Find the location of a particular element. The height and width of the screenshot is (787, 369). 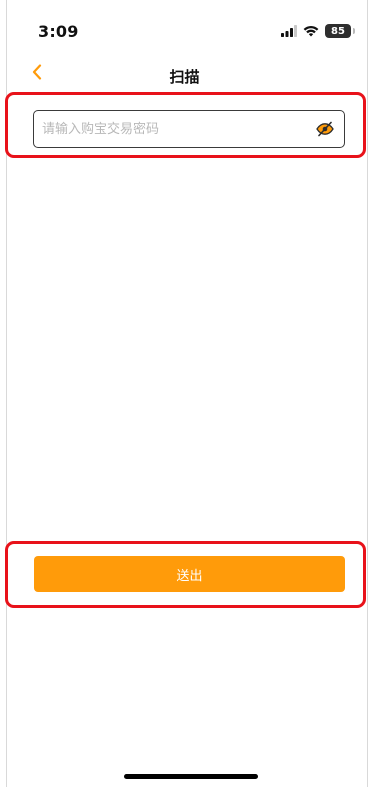

home-indicator is located at coordinates (191, 776).